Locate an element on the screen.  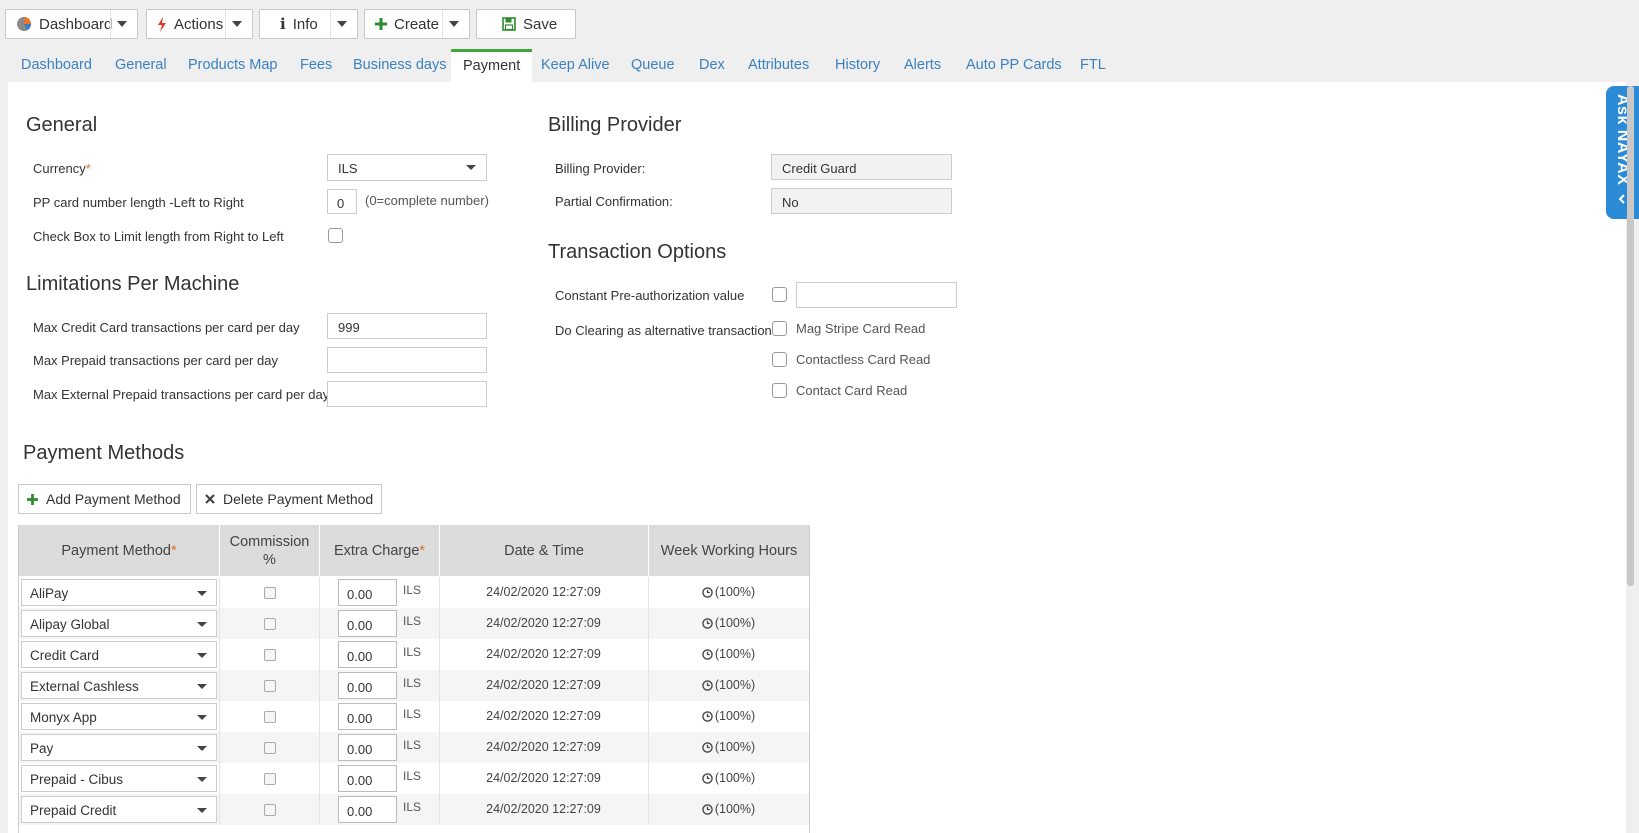
tab-general: General is located at coordinates (141, 65).